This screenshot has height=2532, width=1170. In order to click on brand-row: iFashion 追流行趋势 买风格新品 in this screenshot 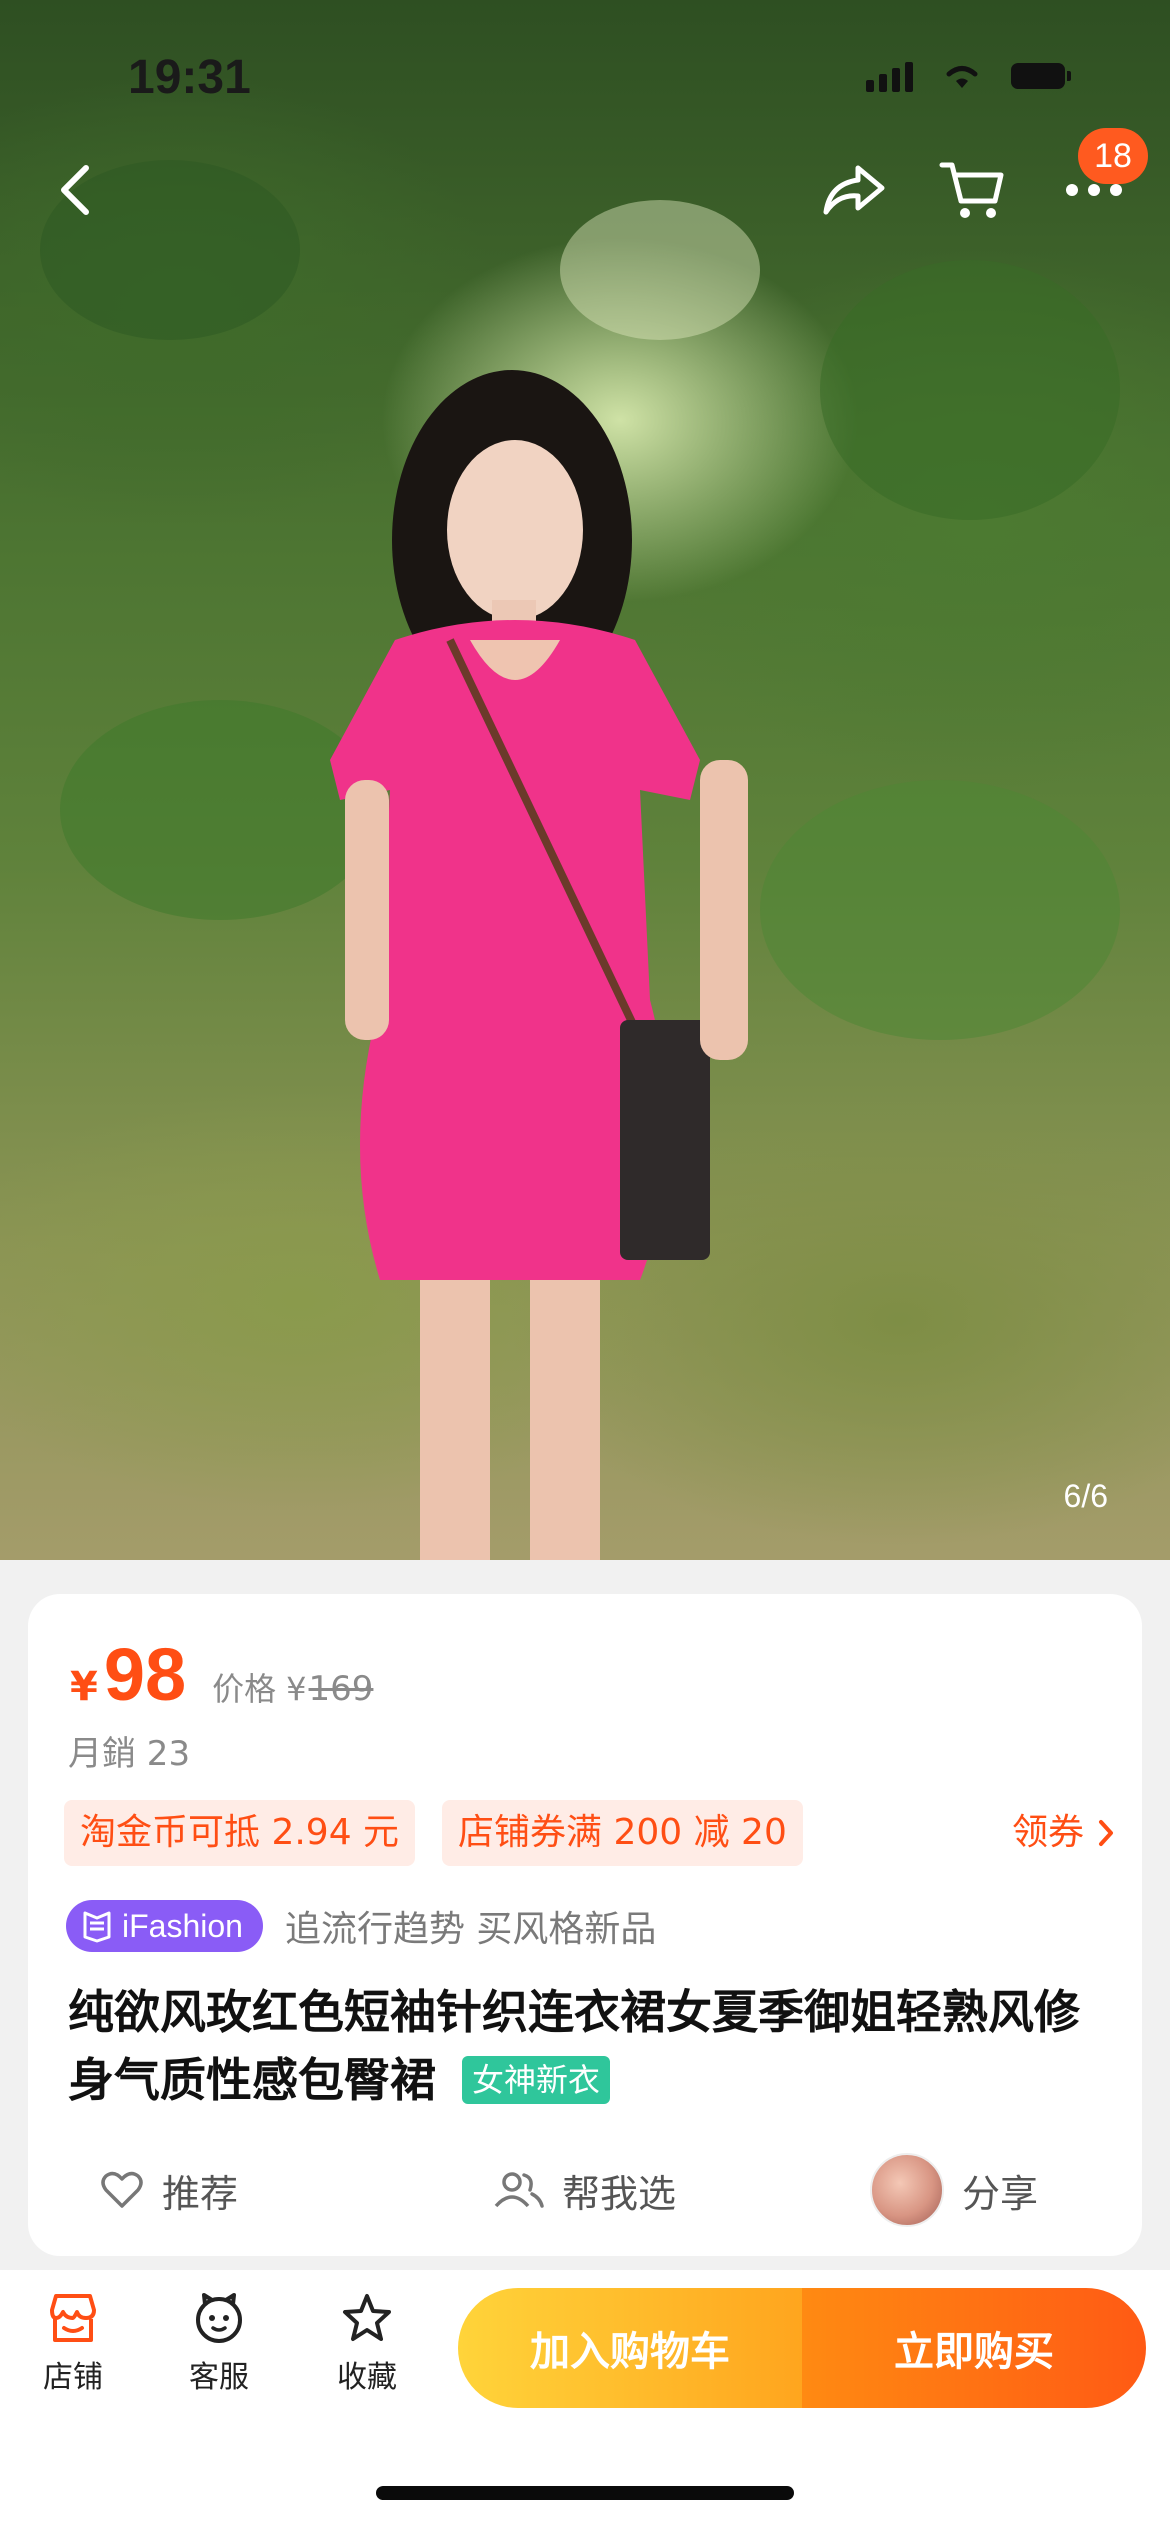, I will do `click(361, 1926)`.